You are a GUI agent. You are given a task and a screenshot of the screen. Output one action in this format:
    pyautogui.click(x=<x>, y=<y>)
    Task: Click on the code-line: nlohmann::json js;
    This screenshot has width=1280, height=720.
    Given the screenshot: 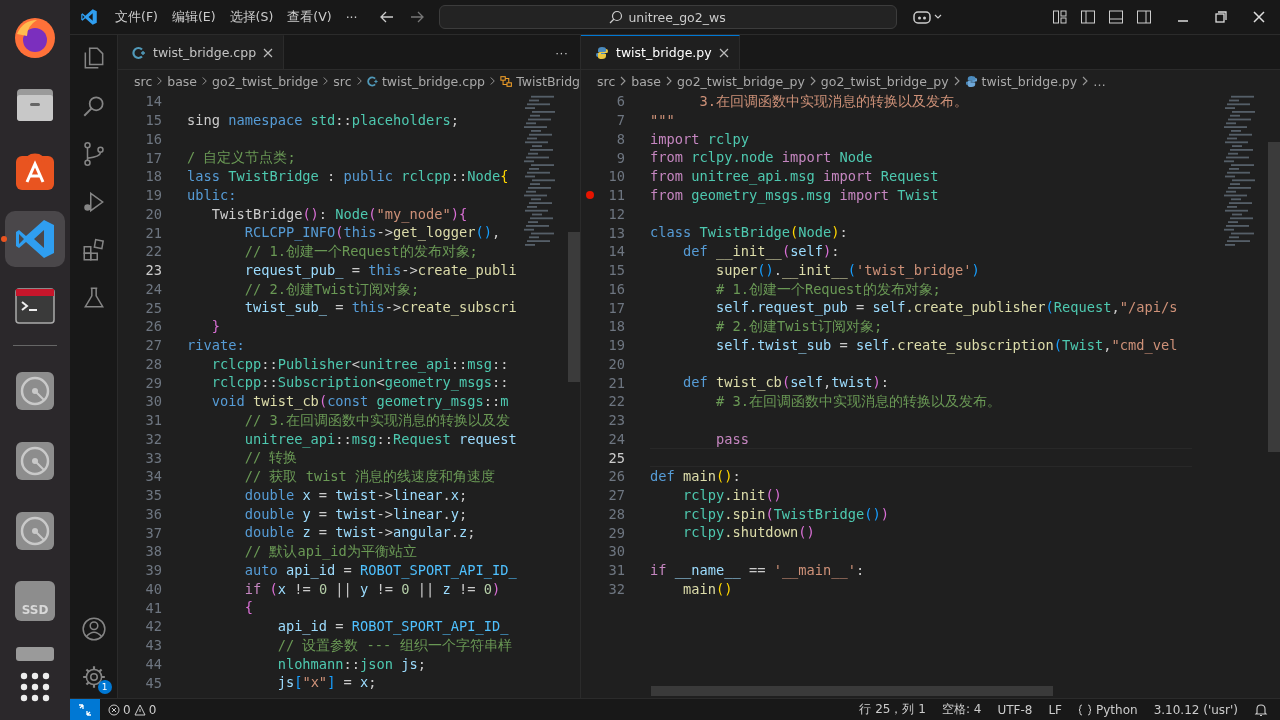 What is the action you would take?
    pyautogui.click(x=351, y=664)
    